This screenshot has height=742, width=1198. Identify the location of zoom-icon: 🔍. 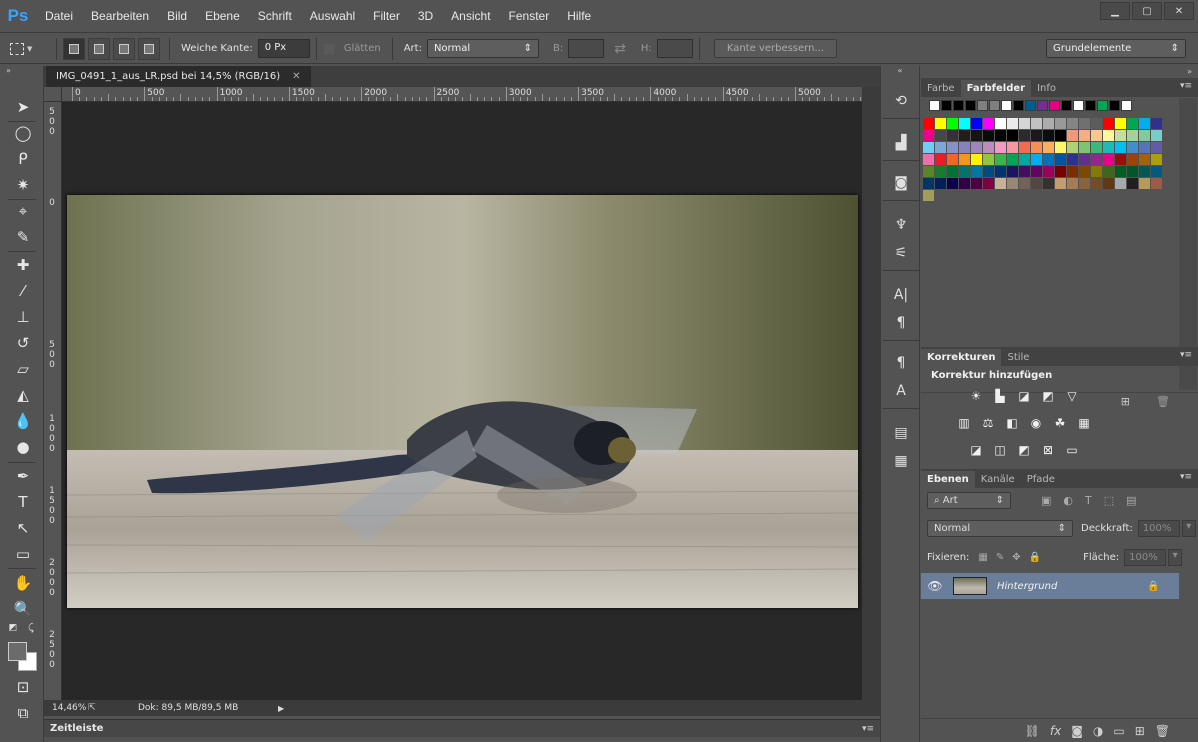
(23, 609).